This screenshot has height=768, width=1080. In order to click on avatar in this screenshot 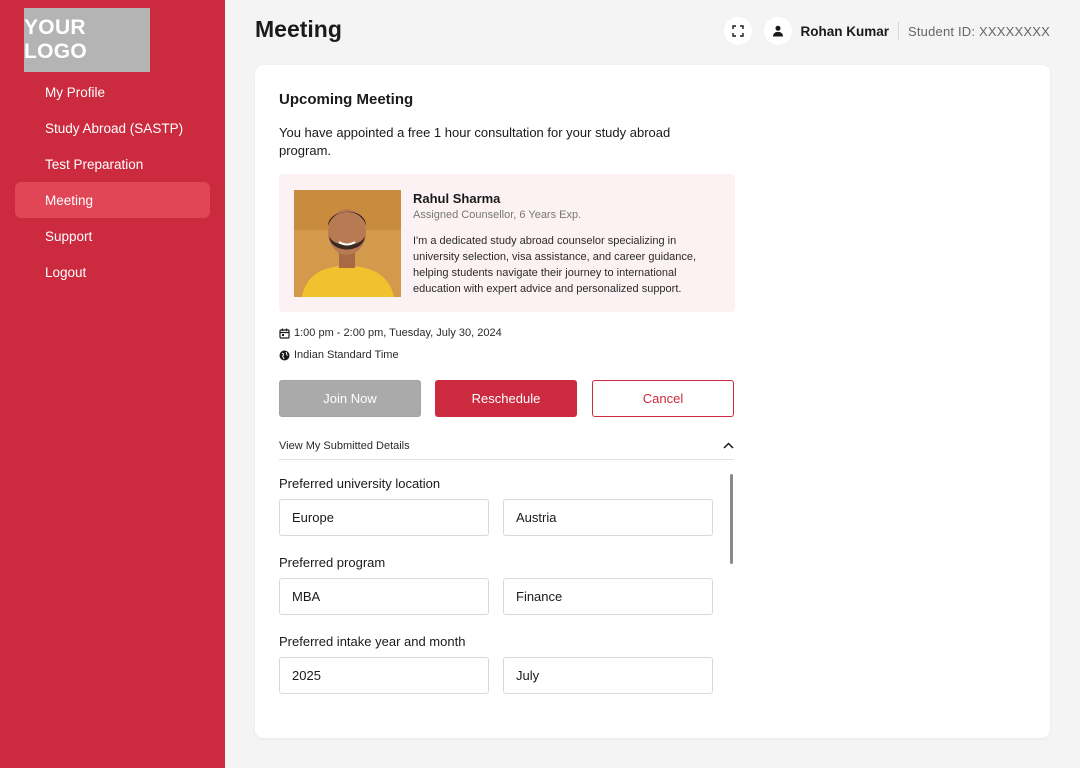, I will do `click(778, 31)`.